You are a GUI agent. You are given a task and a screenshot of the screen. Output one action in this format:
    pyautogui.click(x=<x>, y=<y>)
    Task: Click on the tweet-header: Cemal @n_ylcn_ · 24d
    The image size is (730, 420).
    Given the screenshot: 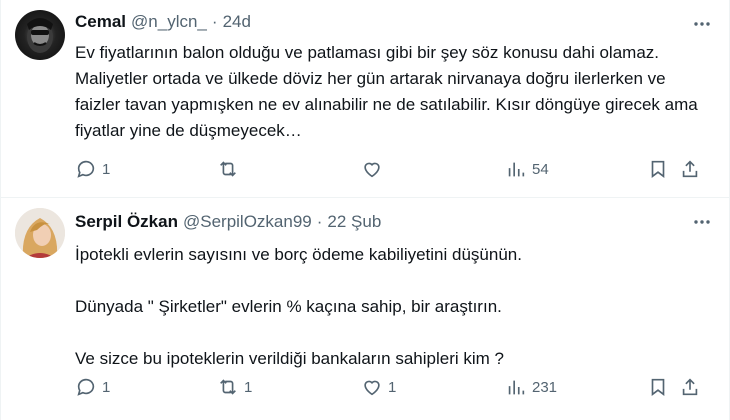 What is the action you would take?
    pyautogui.click(x=163, y=22)
    